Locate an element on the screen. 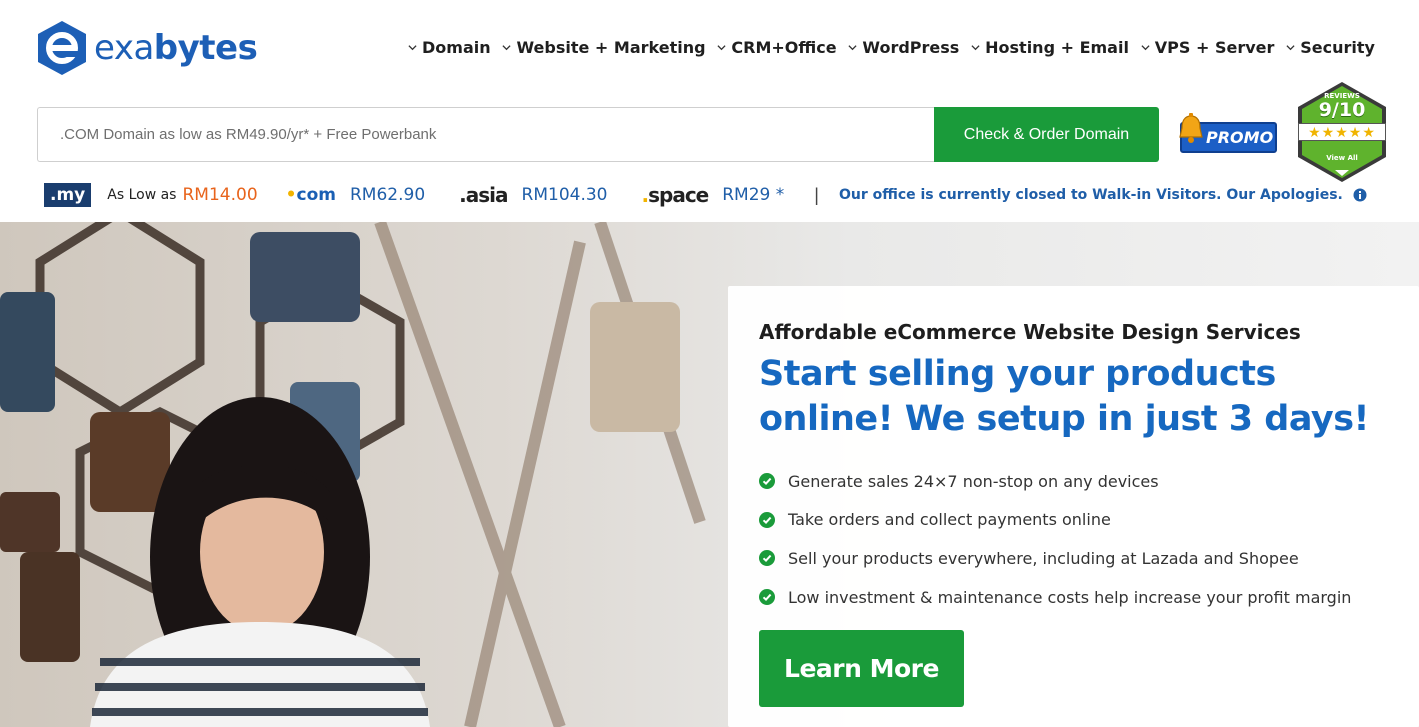 Image resolution: width=1419 pixels, height=727 pixels. promo-badge: PROMO is located at coordinates (1227, 134).